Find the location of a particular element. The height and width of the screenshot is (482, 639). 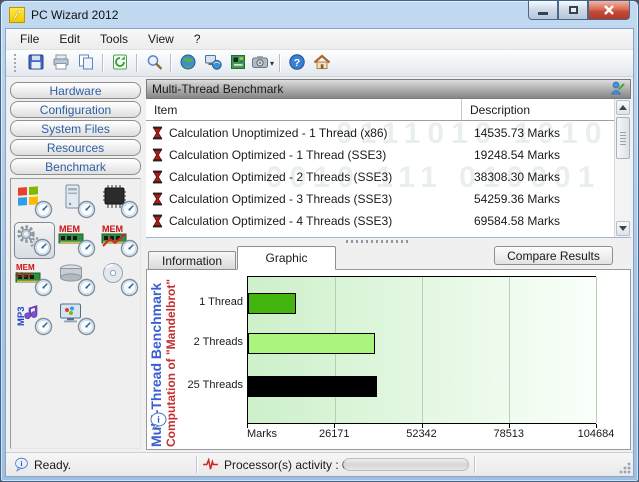

memory-latency-benchmark-icon: MEM Ltcy is located at coordinates (34, 279).